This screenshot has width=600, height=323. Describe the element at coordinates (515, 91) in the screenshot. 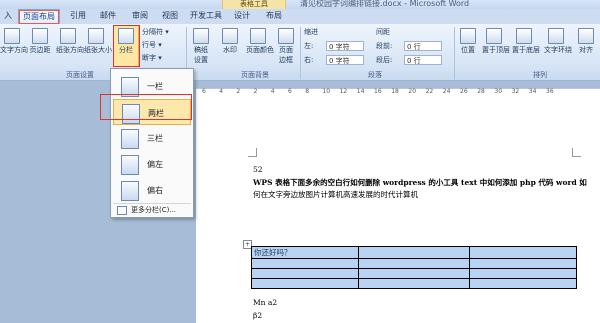

I see `ruler-number: 32` at that location.